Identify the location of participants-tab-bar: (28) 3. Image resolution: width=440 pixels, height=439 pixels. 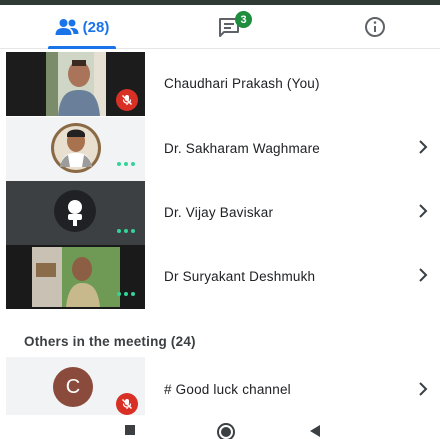
(220, 27).